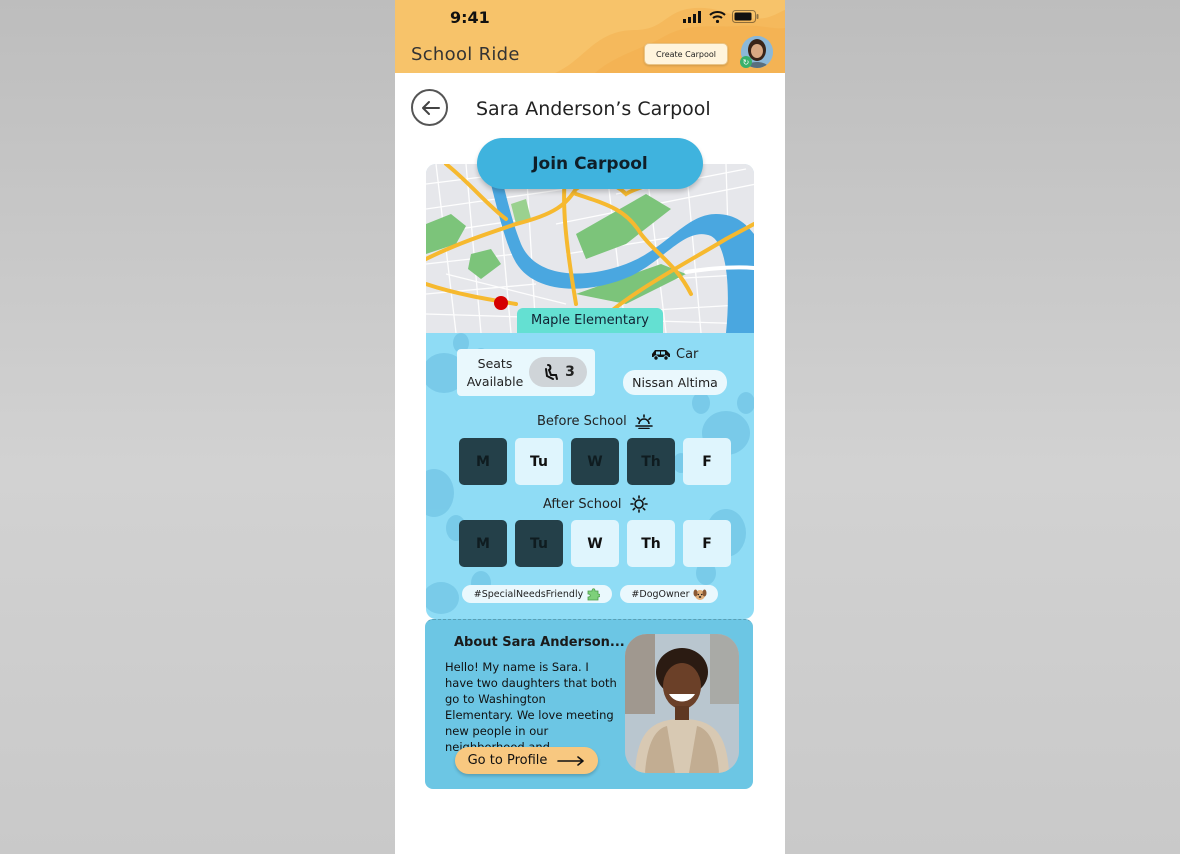 This screenshot has height=854, width=1180. I want to click on before-school-day-w: W, so click(595, 461).